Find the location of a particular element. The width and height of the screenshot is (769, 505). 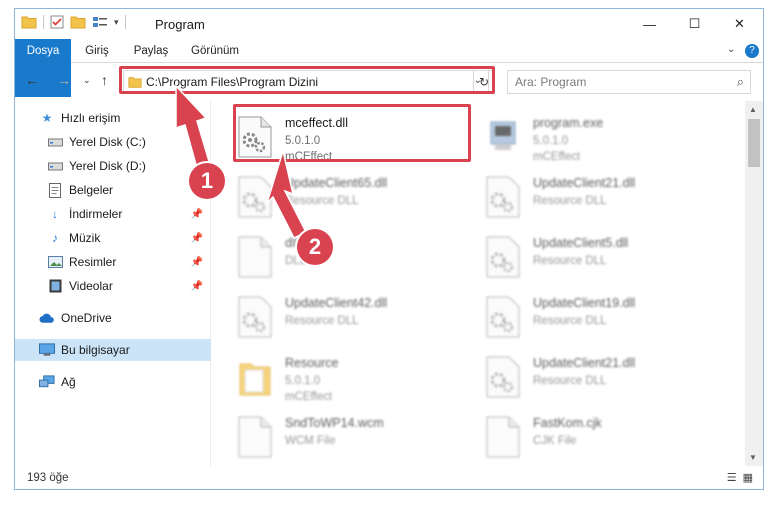

sidebar-item-label: Ağ is located at coordinates (68, 382).